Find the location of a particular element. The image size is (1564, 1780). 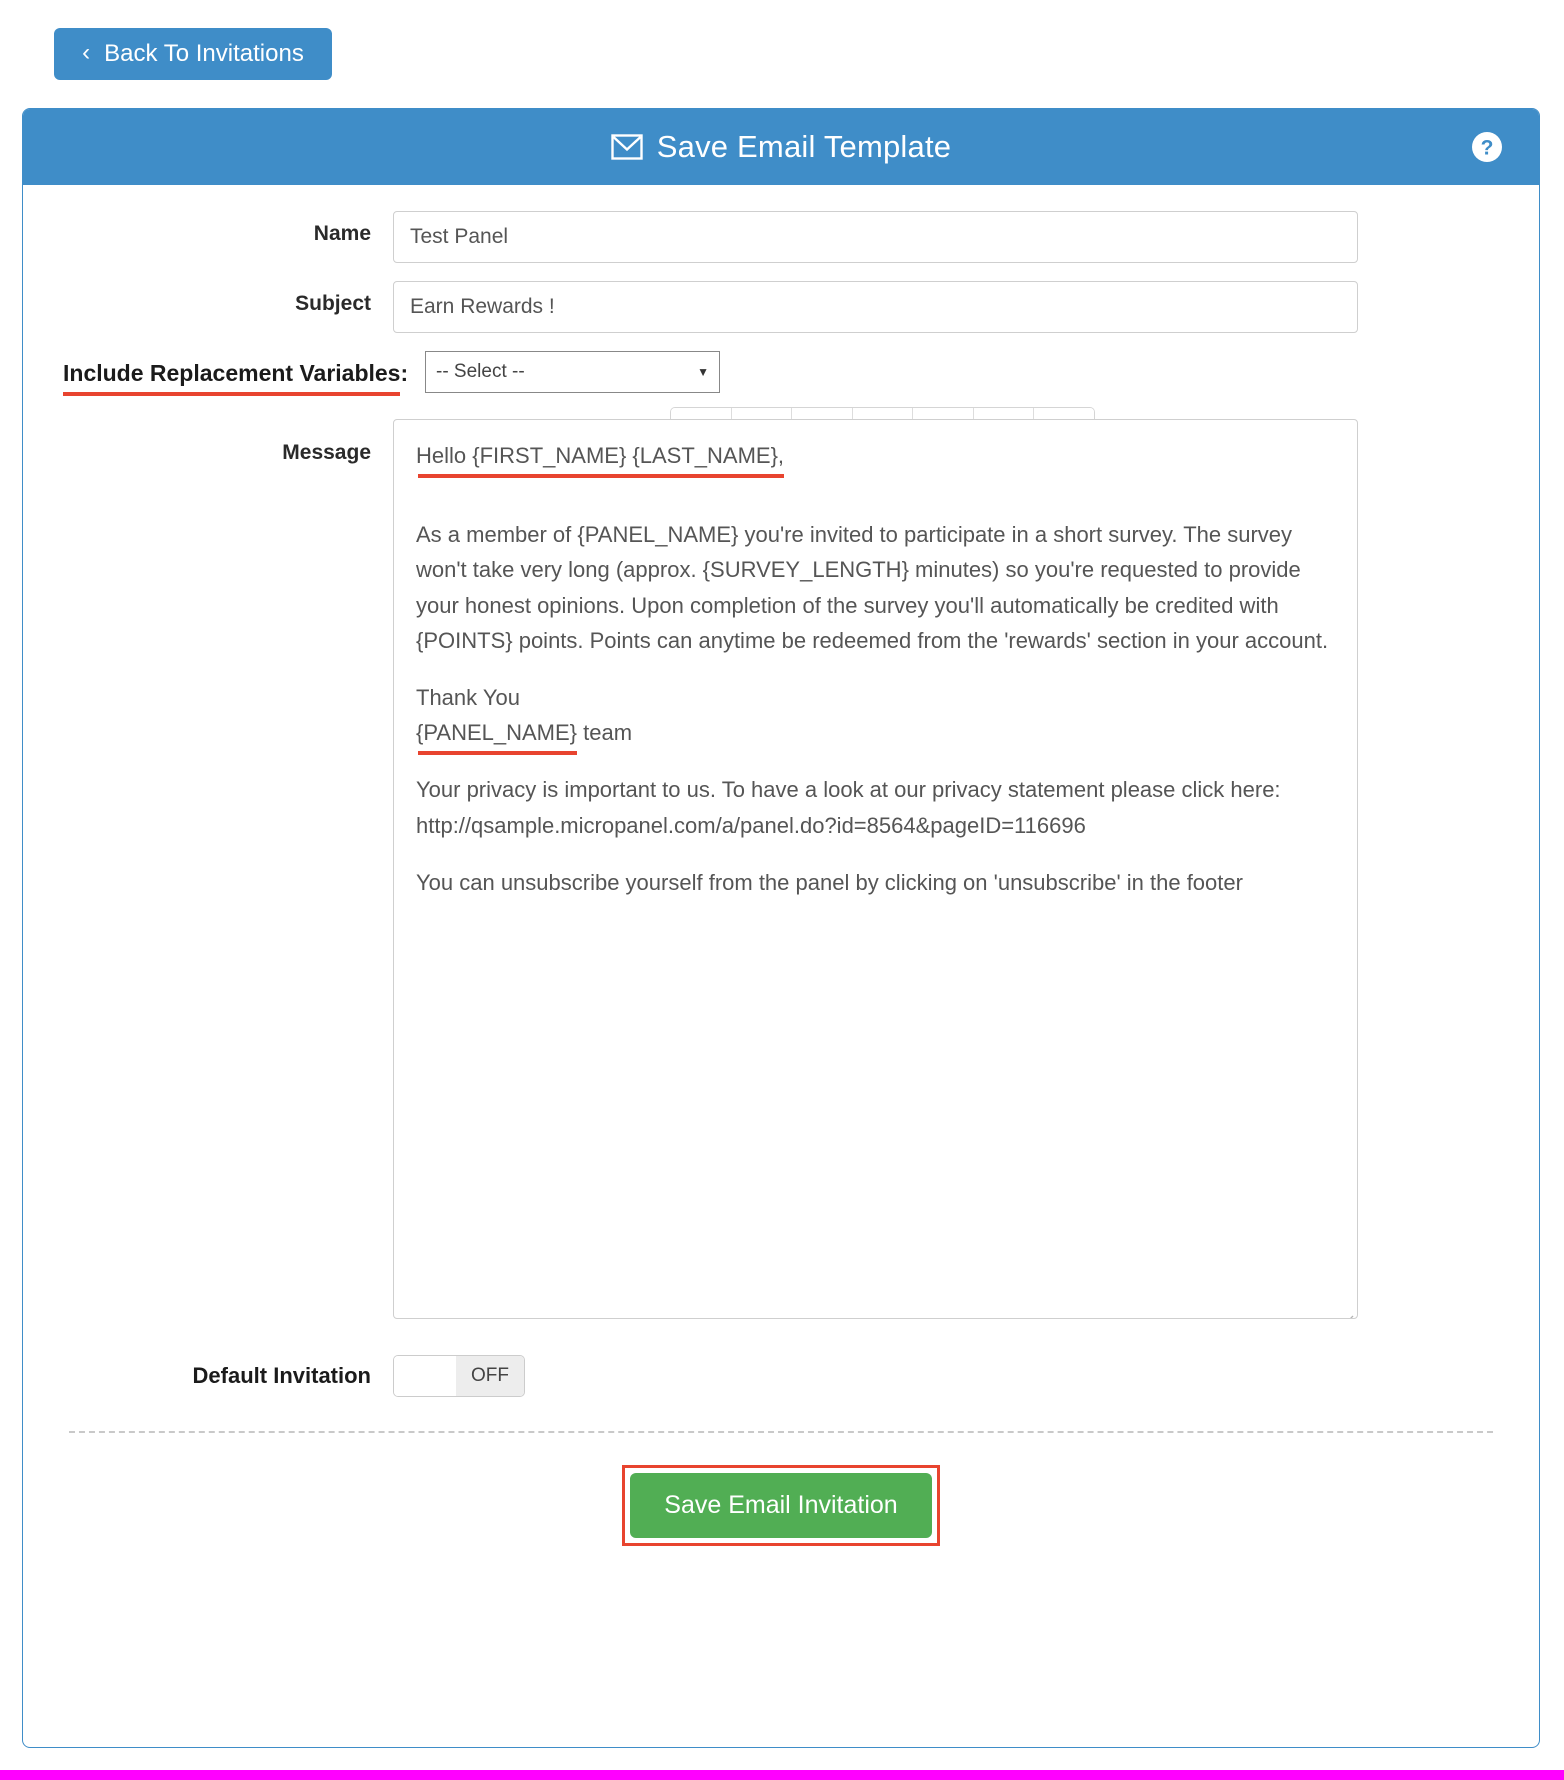

chevron-left-icon: ‹ is located at coordinates (86, 52).